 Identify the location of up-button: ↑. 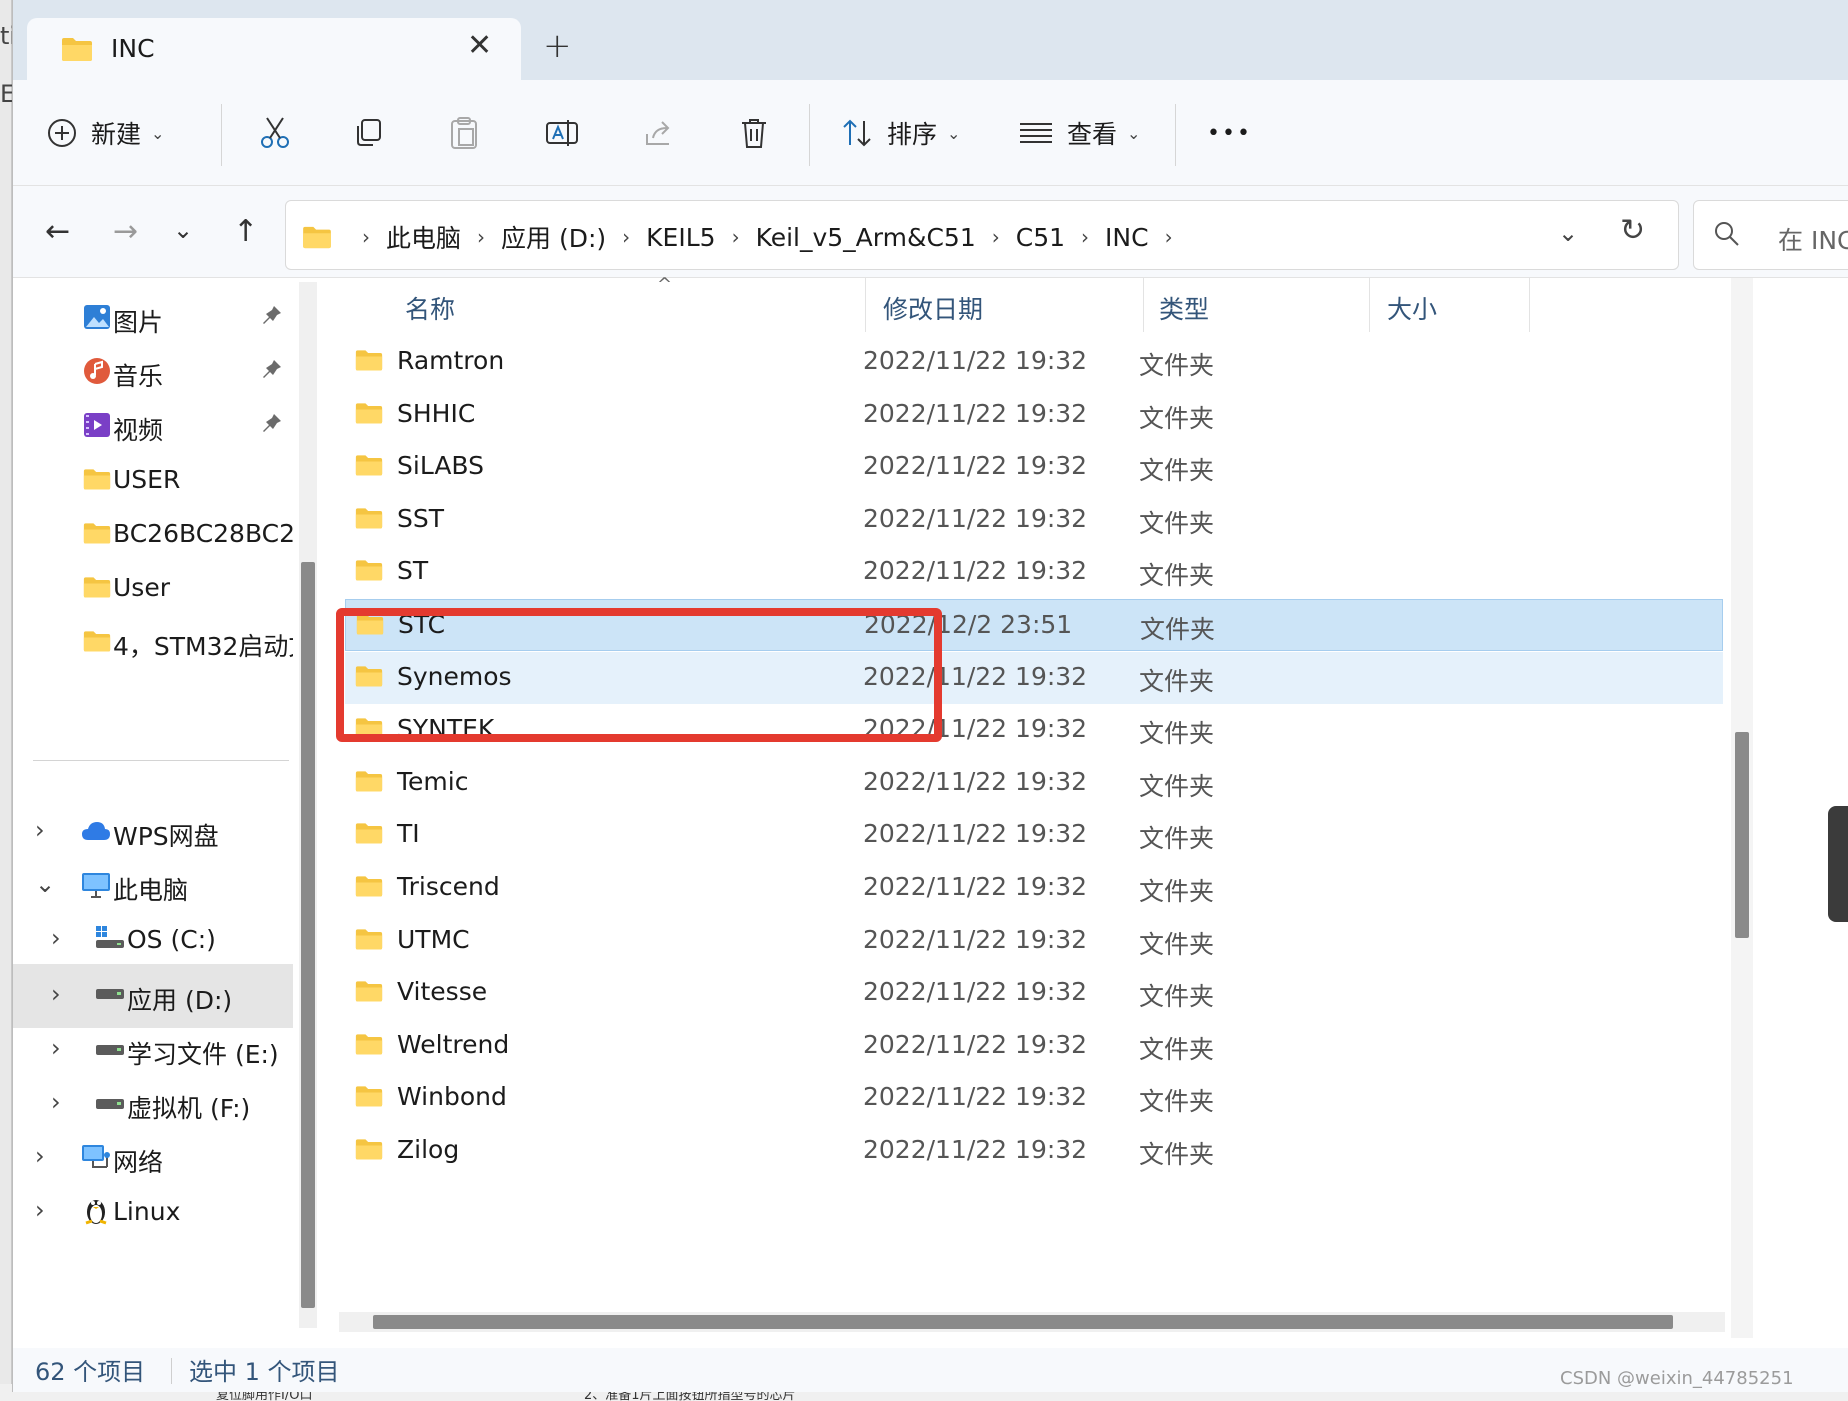
(245, 231).